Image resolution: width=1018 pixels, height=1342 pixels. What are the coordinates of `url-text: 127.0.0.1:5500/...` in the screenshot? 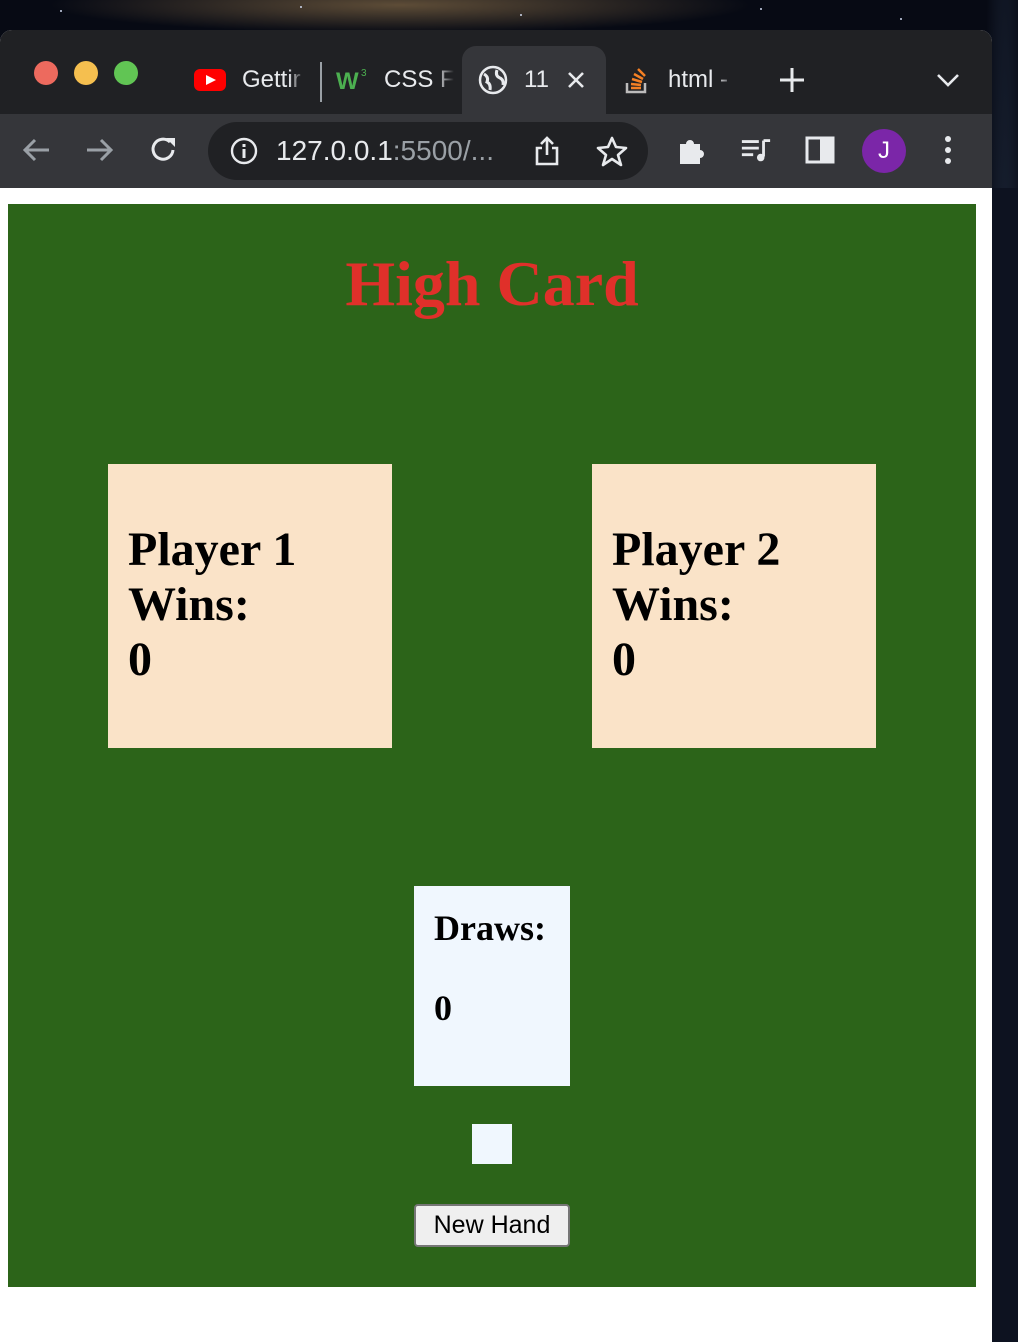 It's located at (385, 151).